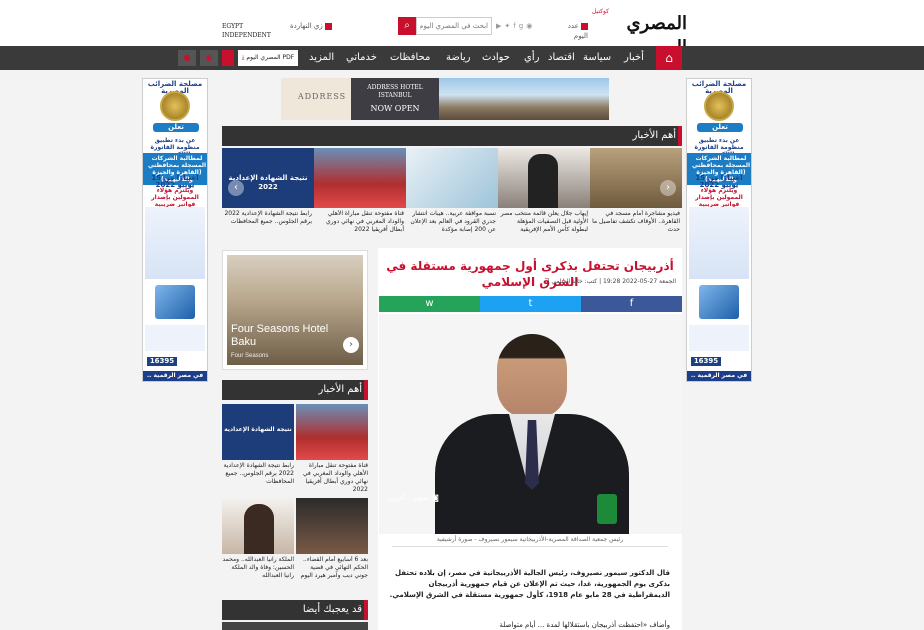  What do you see at coordinates (243, 57) in the screenshot?
I see `pdf-icon: ⤓` at bounding box center [243, 57].